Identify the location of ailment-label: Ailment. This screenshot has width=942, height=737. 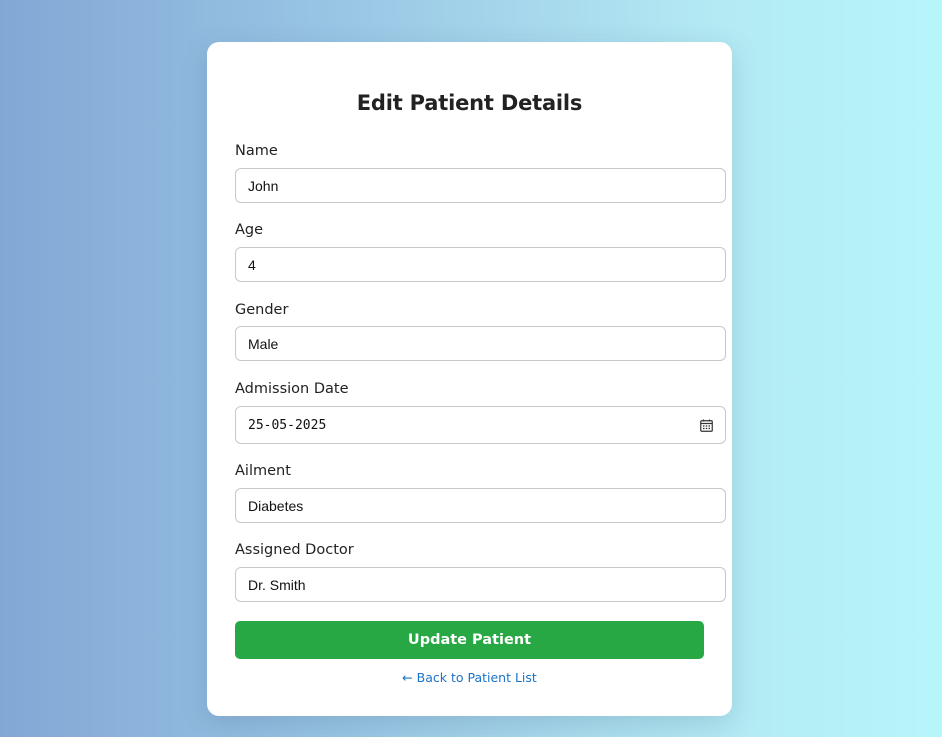
(263, 471).